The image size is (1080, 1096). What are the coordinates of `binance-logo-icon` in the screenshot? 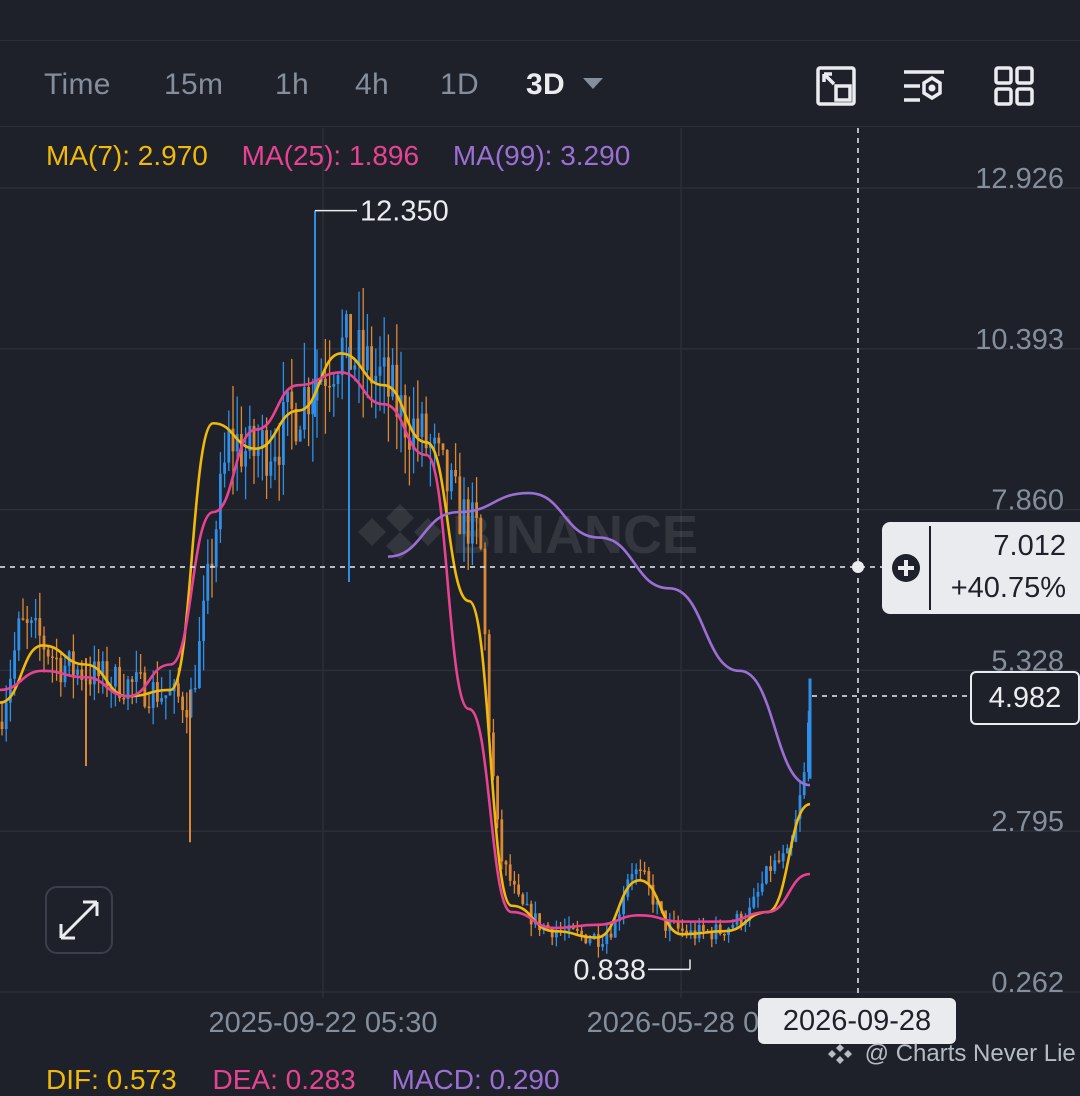 It's located at (840, 1054).